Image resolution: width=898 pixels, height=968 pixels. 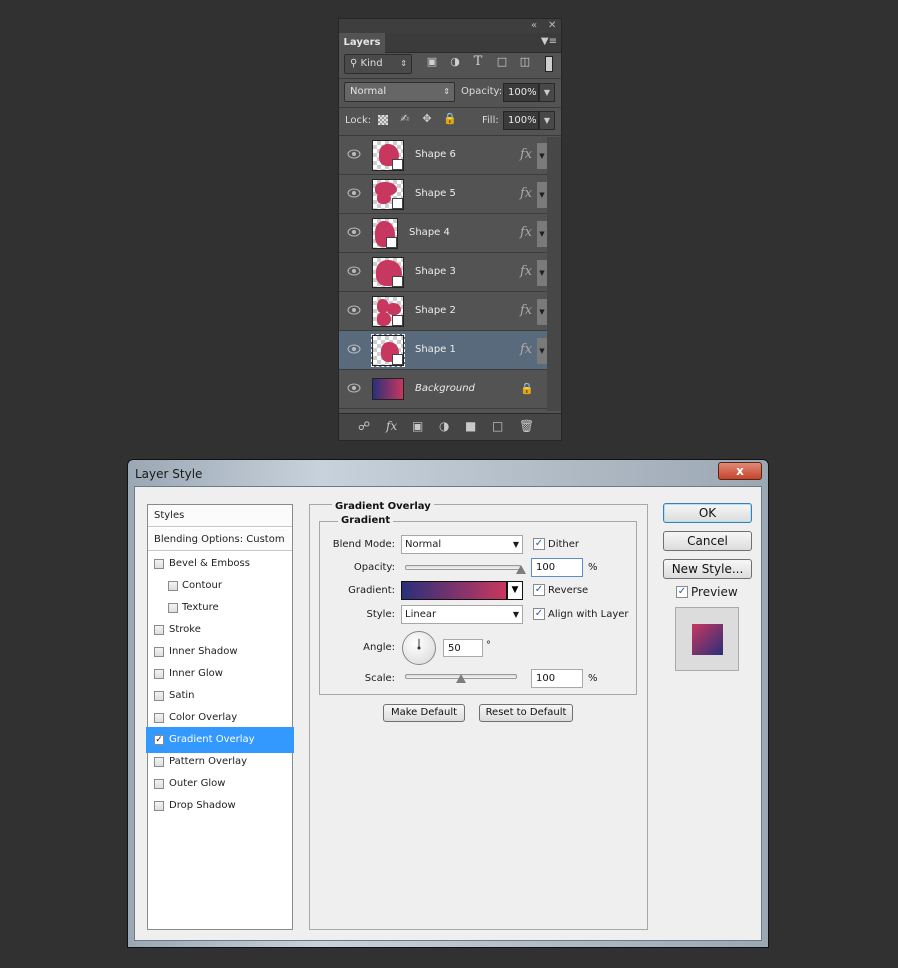 What do you see at coordinates (220, 608) in the screenshot?
I see `effect-item-texture: Texture` at bounding box center [220, 608].